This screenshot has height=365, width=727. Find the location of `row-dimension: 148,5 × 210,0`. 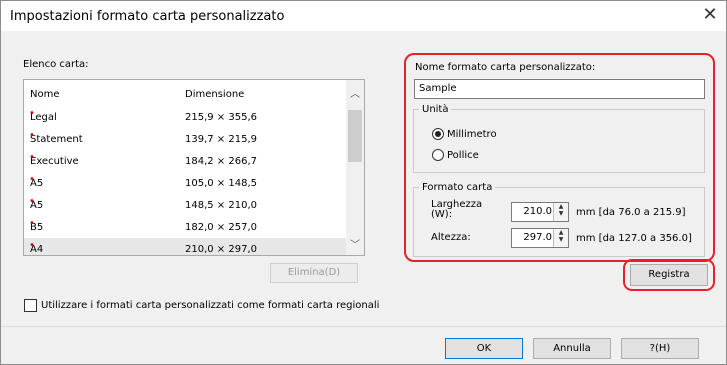

row-dimension: 148,5 × 210,0 is located at coordinates (221, 205).